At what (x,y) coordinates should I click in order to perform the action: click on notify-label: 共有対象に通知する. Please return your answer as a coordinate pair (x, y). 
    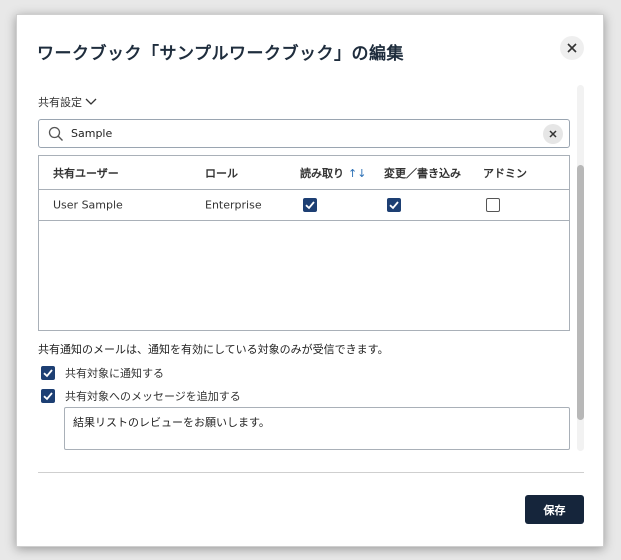
    Looking at the image, I should click on (114, 373).